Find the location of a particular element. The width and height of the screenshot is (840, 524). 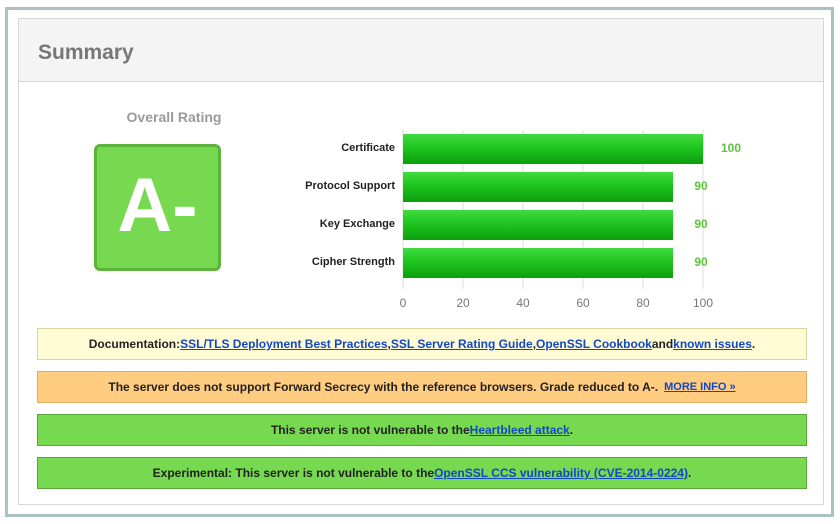

x-tick-label: 80 is located at coordinates (643, 303).